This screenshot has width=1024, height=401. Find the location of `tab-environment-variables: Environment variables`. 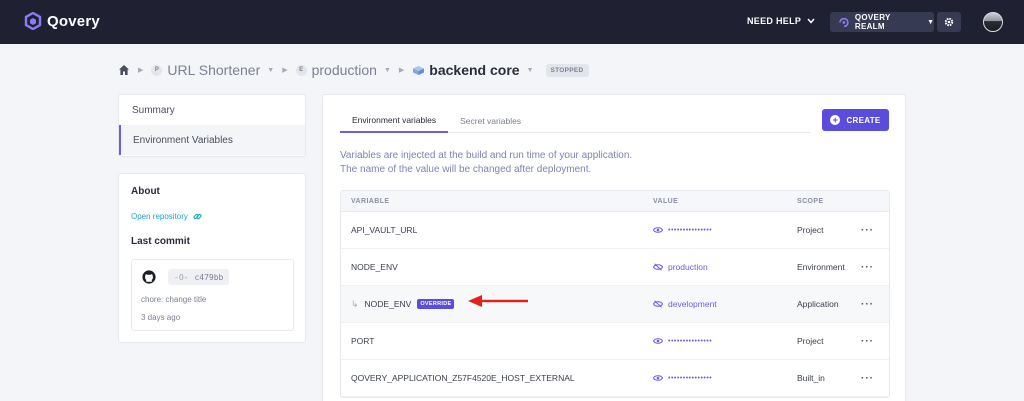

tab-environment-variables: Environment variables is located at coordinates (394, 121).